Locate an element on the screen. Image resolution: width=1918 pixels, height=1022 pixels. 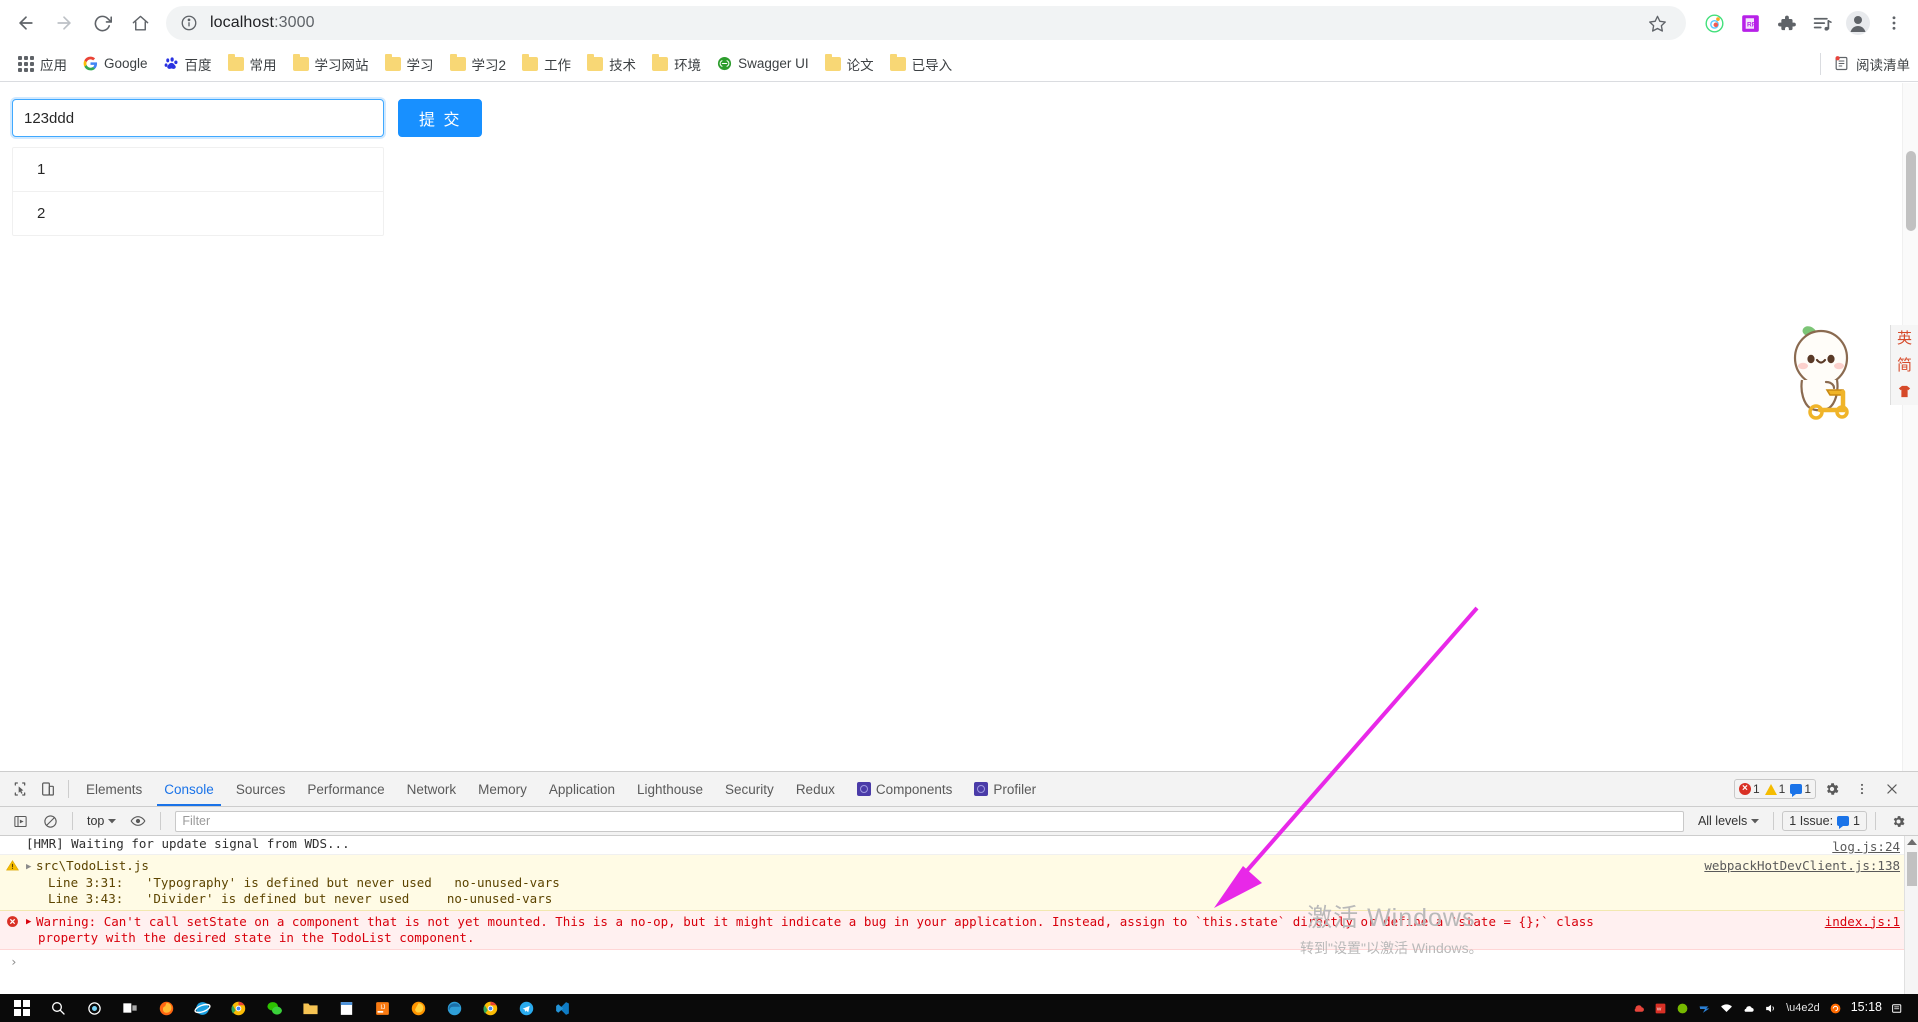
bookmark-xuexi2: 学习2 is located at coordinates (478, 64).